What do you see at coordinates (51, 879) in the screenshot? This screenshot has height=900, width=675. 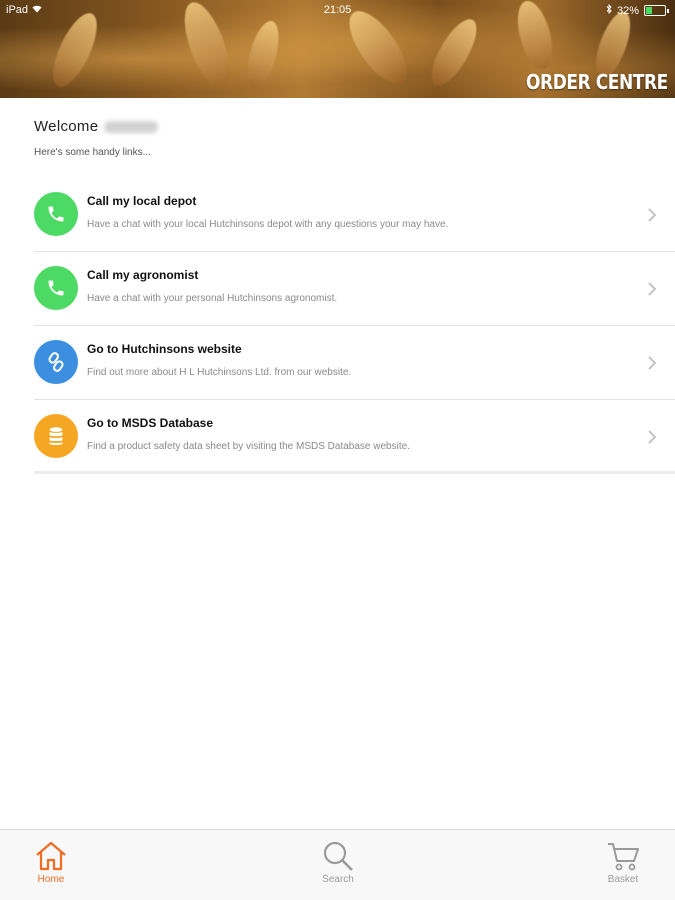 I see `tab-home-label: Home` at bounding box center [51, 879].